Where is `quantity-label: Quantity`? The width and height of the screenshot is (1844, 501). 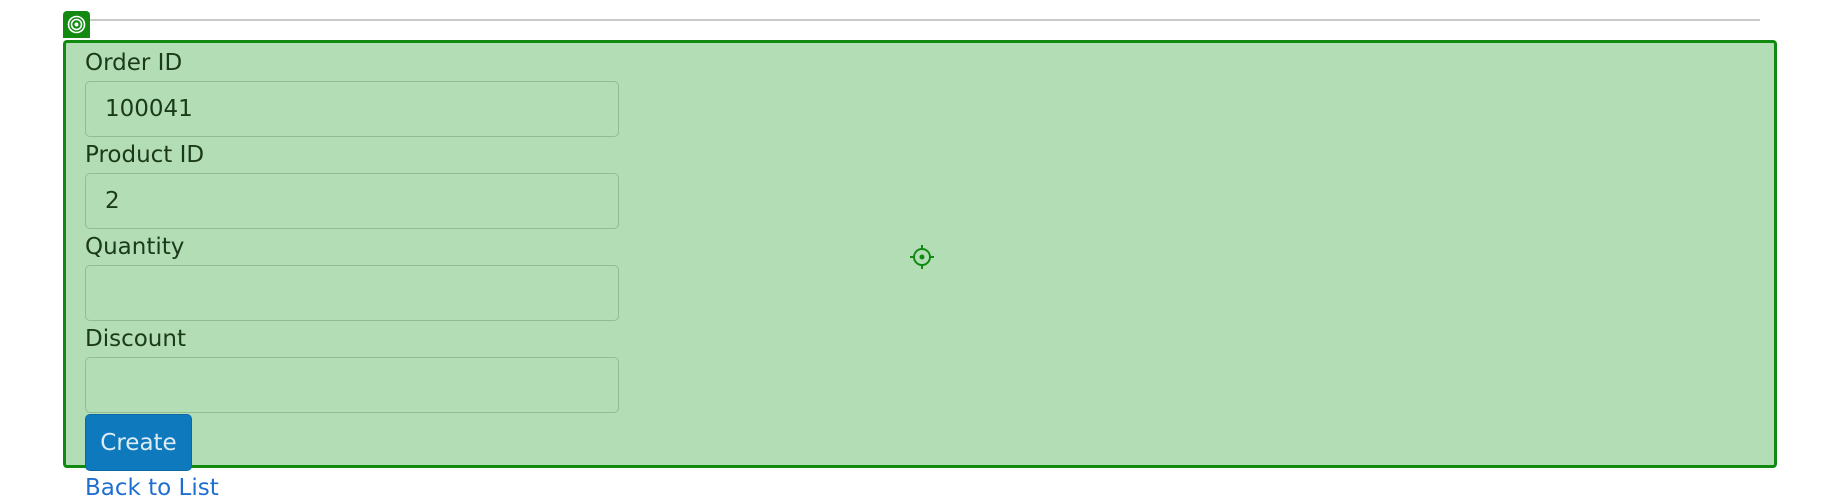
quantity-label: Quantity is located at coordinates (135, 247).